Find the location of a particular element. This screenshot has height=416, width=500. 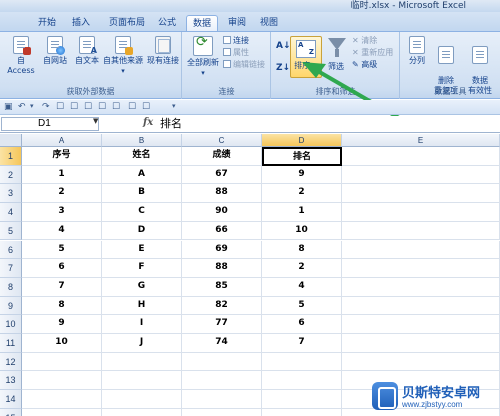

chevron-down-icon: ▼ is located at coordinates (95, 121).